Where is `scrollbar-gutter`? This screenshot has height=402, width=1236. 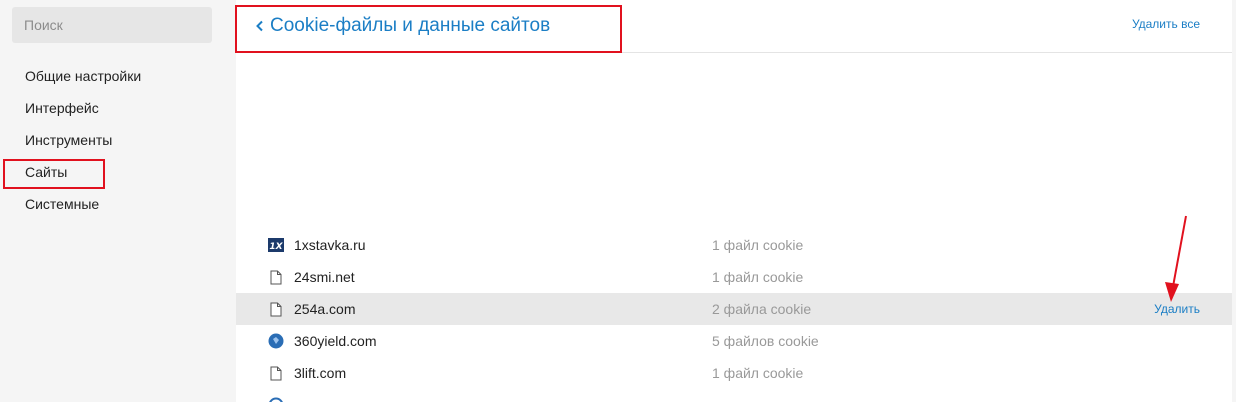
scrollbar-gutter is located at coordinates (1234, 201).